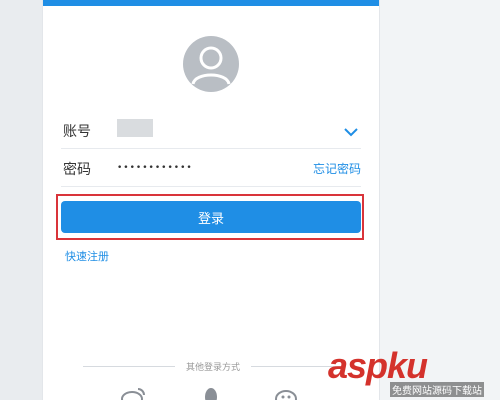 This screenshot has height=400, width=500. Describe the element at coordinates (351, 131) in the screenshot. I see `chevron-down-icon` at that location.